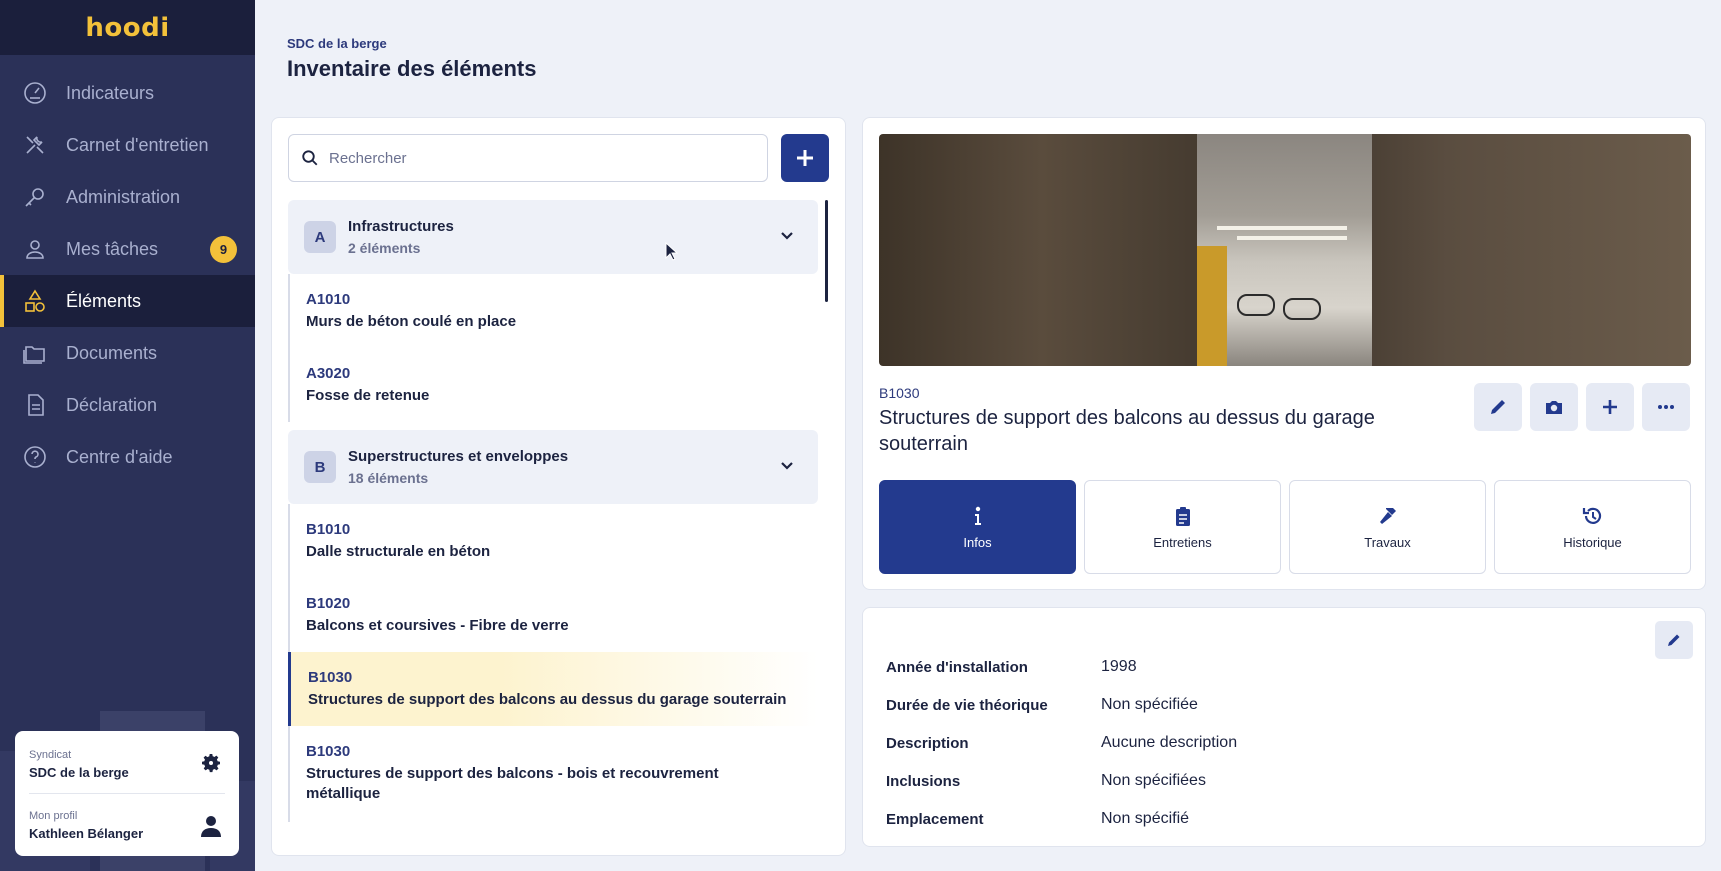 Image resolution: width=1721 pixels, height=871 pixels. What do you see at coordinates (137, 144) in the screenshot?
I see `sidebar-item-label: Carnet d'entretien` at bounding box center [137, 144].